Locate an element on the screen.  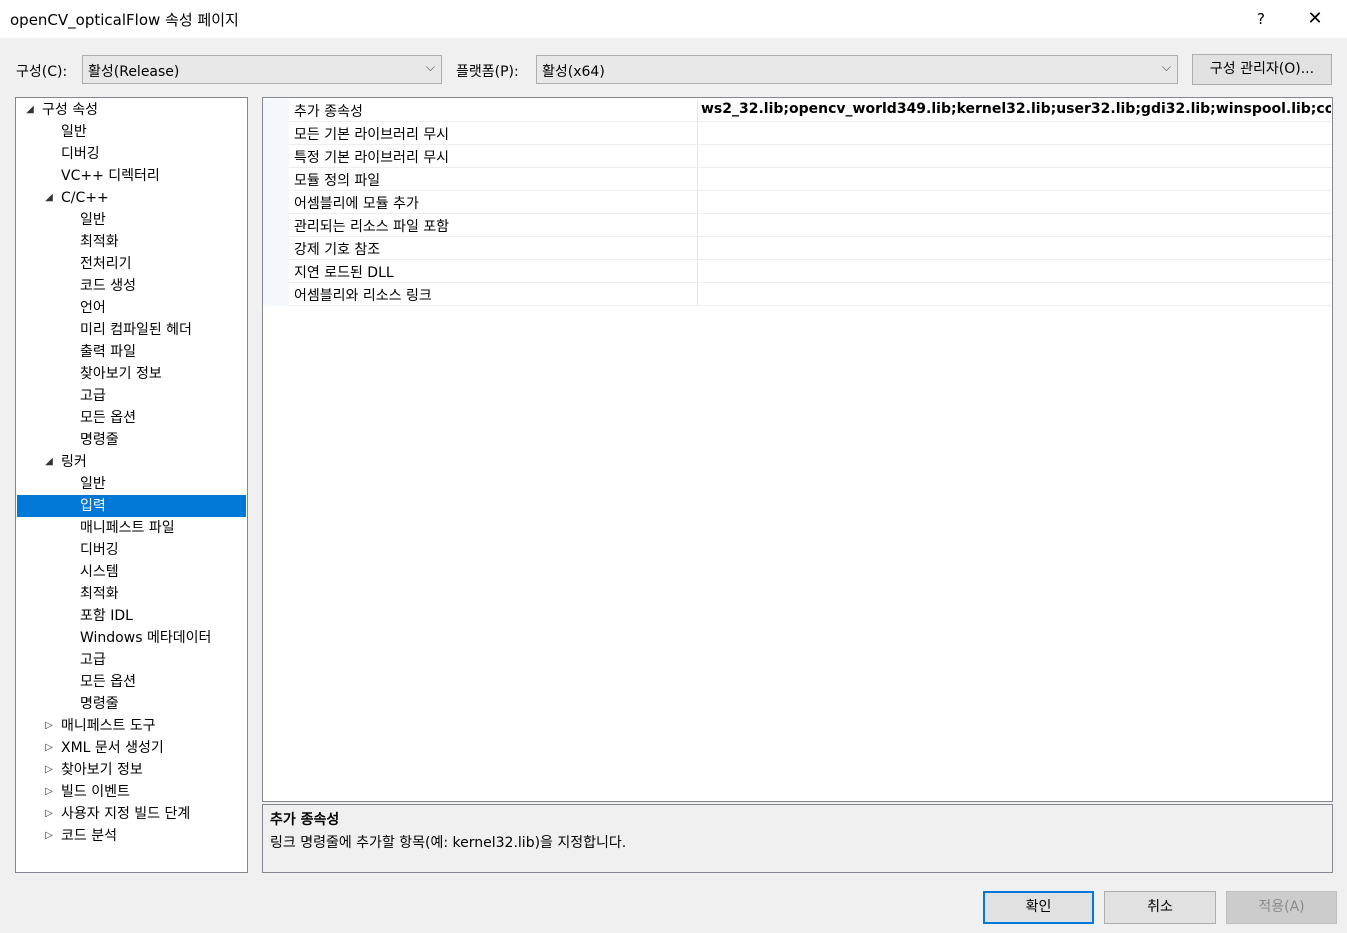
configuration-value: 활성(Release) is located at coordinates (134, 72).